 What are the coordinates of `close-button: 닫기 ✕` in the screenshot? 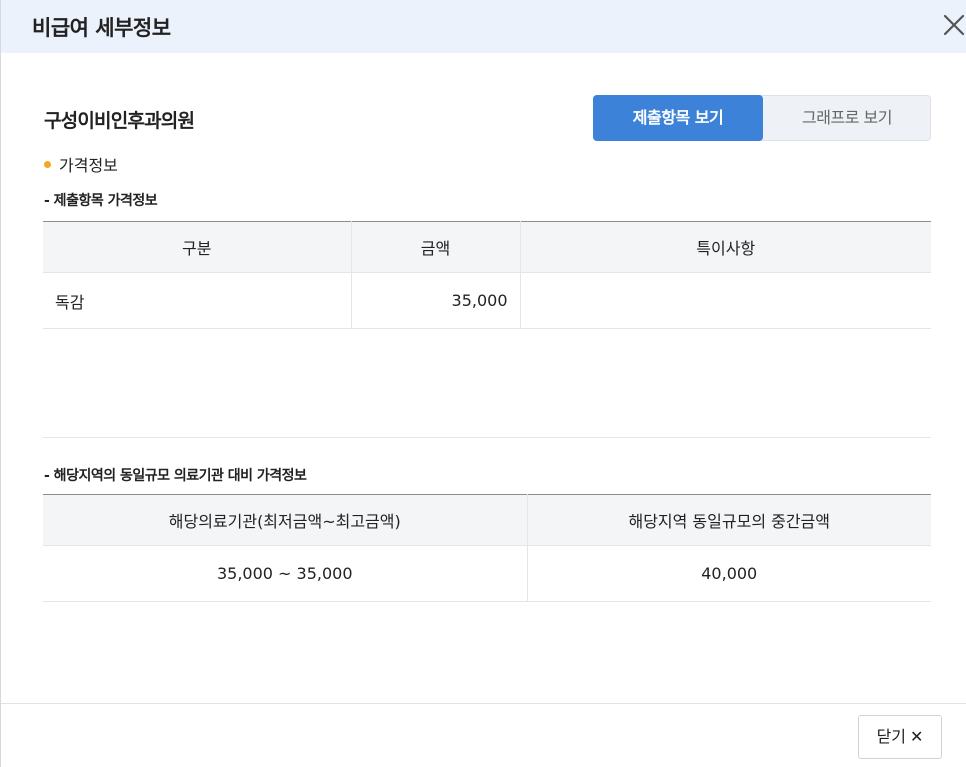 It's located at (900, 737).